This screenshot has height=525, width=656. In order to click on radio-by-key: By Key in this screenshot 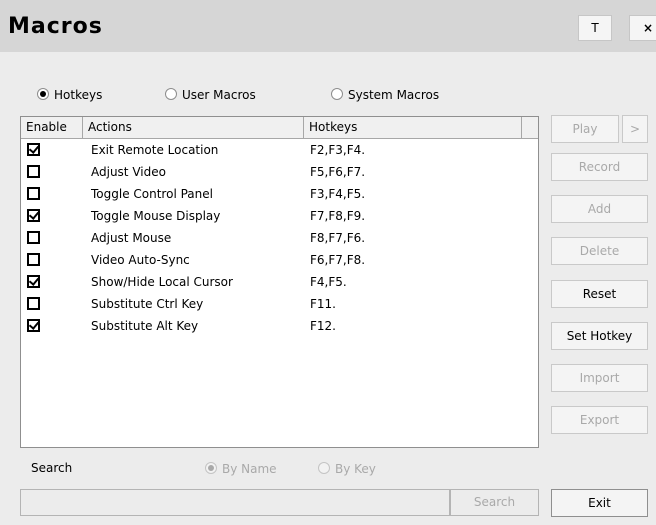, I will do `click(347, 469)`.